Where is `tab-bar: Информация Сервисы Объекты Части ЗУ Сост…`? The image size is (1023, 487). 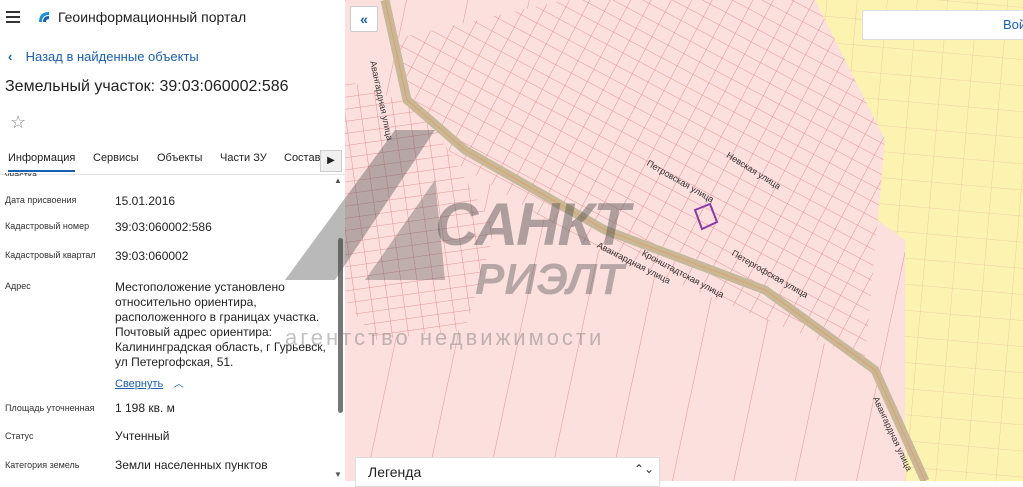 tab-bar: Информация Сервисы Объекты Части ЗУ Сост… is located at coordinates (172, 160).